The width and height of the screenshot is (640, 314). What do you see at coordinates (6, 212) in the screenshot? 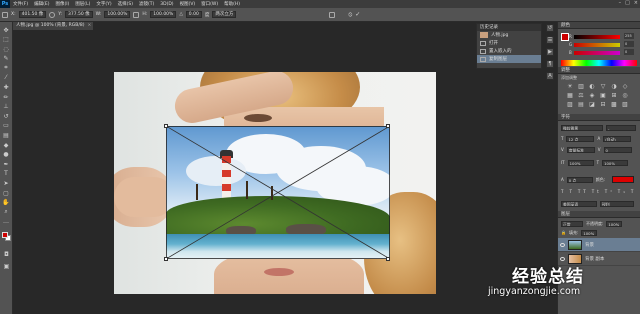
I see `zoom-tool-icon: ⌕` at bounding box center [6, 212].